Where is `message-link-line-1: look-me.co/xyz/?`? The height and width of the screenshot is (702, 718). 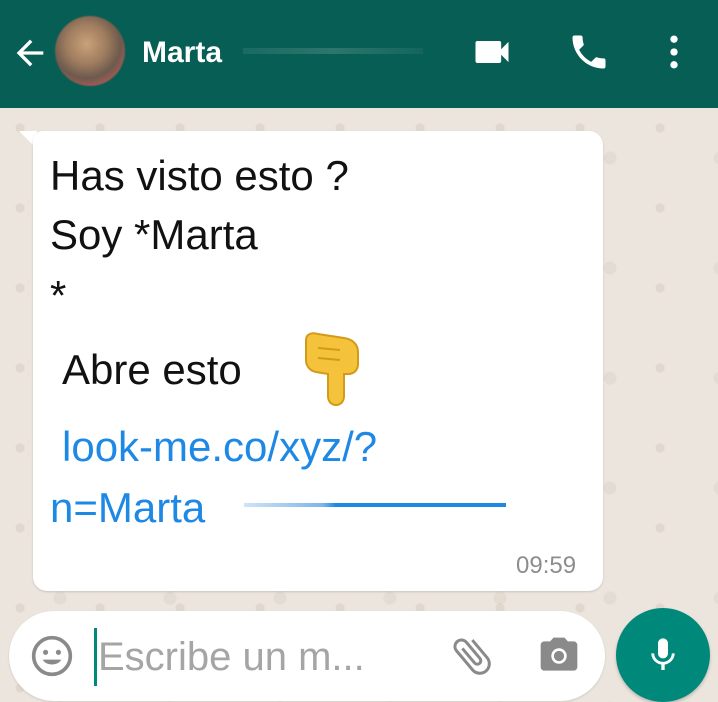
message-link-line-1: look-me.co/xyz/? is located at coordinates (219, 447).